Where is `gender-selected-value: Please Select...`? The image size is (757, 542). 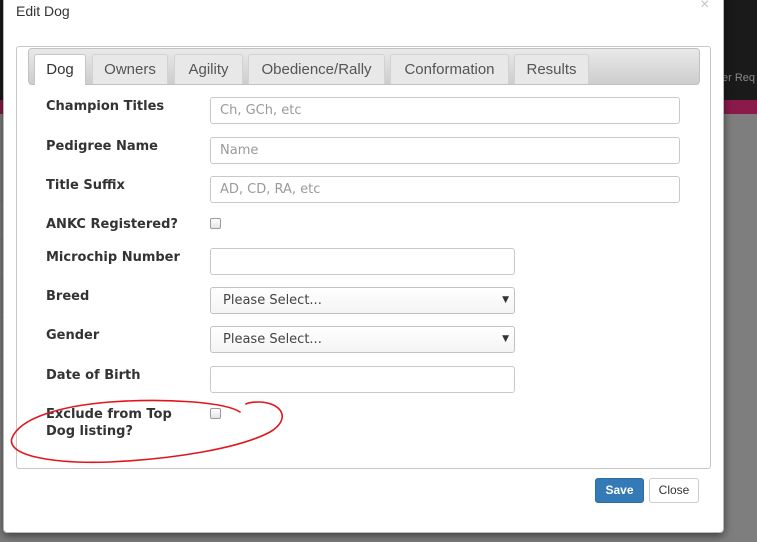 gender-selected-value: Please Select... is located at coordinates (272, 339).